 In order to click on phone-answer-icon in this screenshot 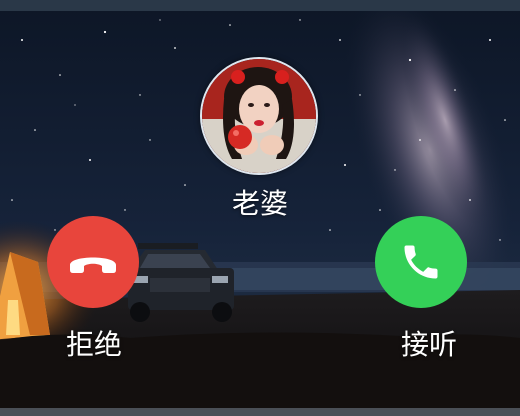, I will do `click(421, 262)`.